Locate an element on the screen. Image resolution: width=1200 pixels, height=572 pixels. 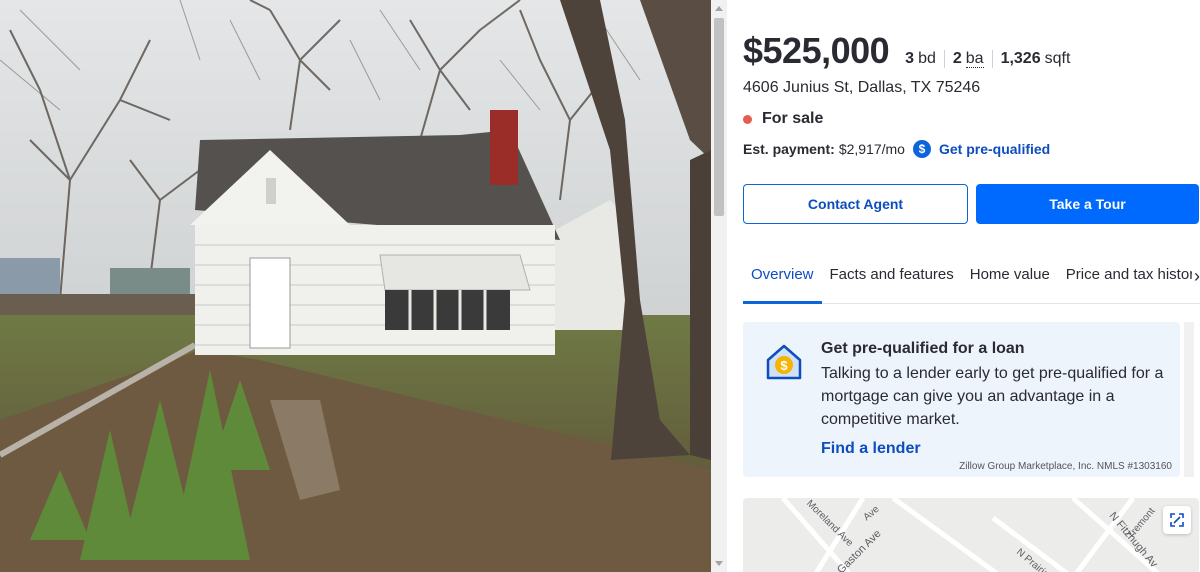
home-facts: 3 bd 2 ba 1,326 sqft is located at coordinates (991, 59).